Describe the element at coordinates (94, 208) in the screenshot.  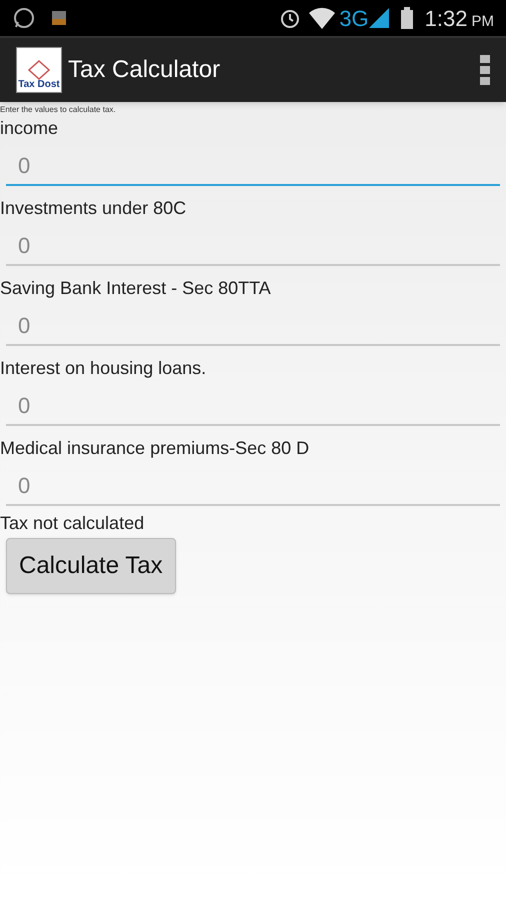
I see `field-label: Investments under 80C` at that location.